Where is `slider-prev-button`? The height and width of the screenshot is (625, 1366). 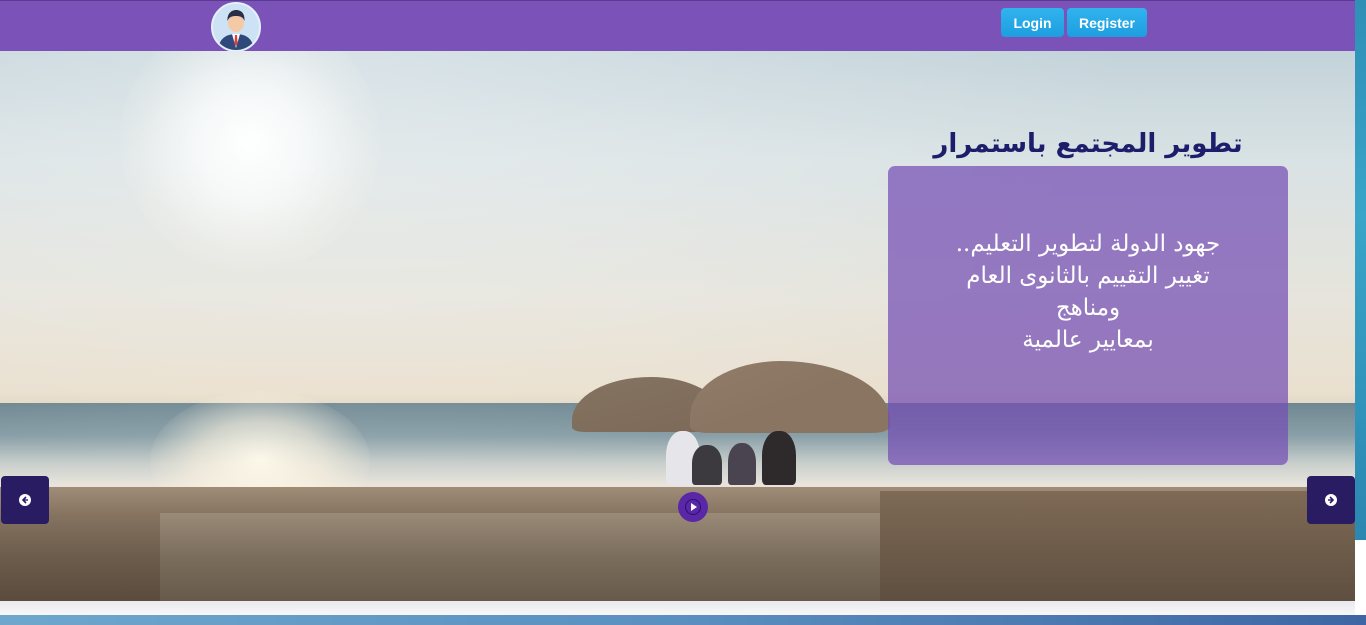
slider-prev-button is located at coordinates (25, 500).